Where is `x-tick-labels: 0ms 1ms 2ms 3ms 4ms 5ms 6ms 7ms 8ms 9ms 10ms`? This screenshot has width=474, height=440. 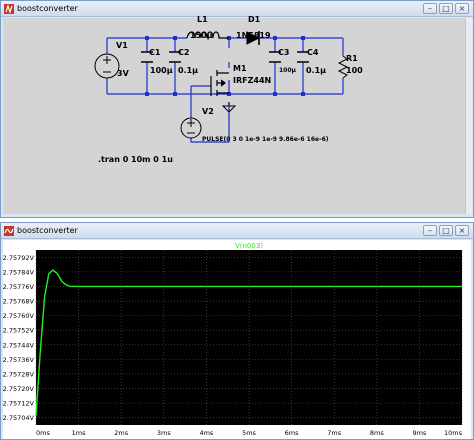 x-tick-labels: 0ms 1ms 2ms 3ms 4ms 5ms 6ms 7ms 8ms 9ms 10ms is located at coordinates (249, 433).